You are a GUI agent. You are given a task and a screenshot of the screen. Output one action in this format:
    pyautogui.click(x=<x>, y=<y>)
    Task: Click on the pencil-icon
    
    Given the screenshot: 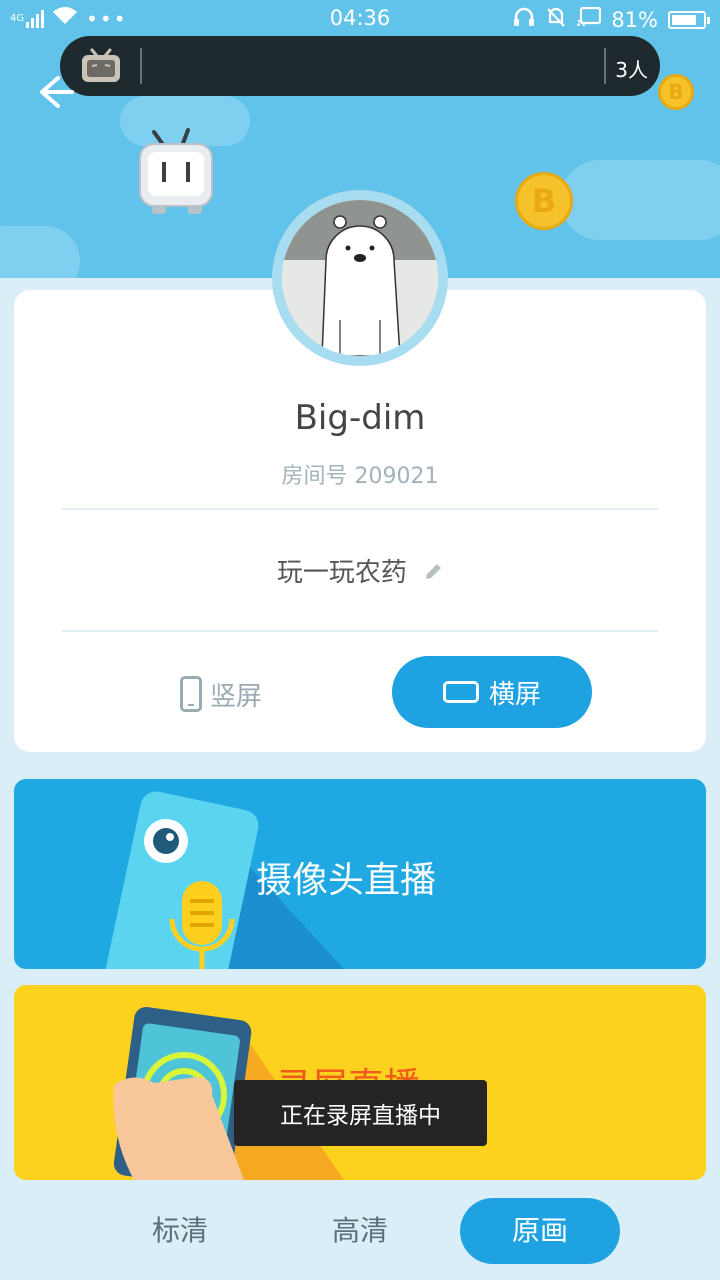 What is the action you would take?
    pyautogui.click(x=433, y=574)
    